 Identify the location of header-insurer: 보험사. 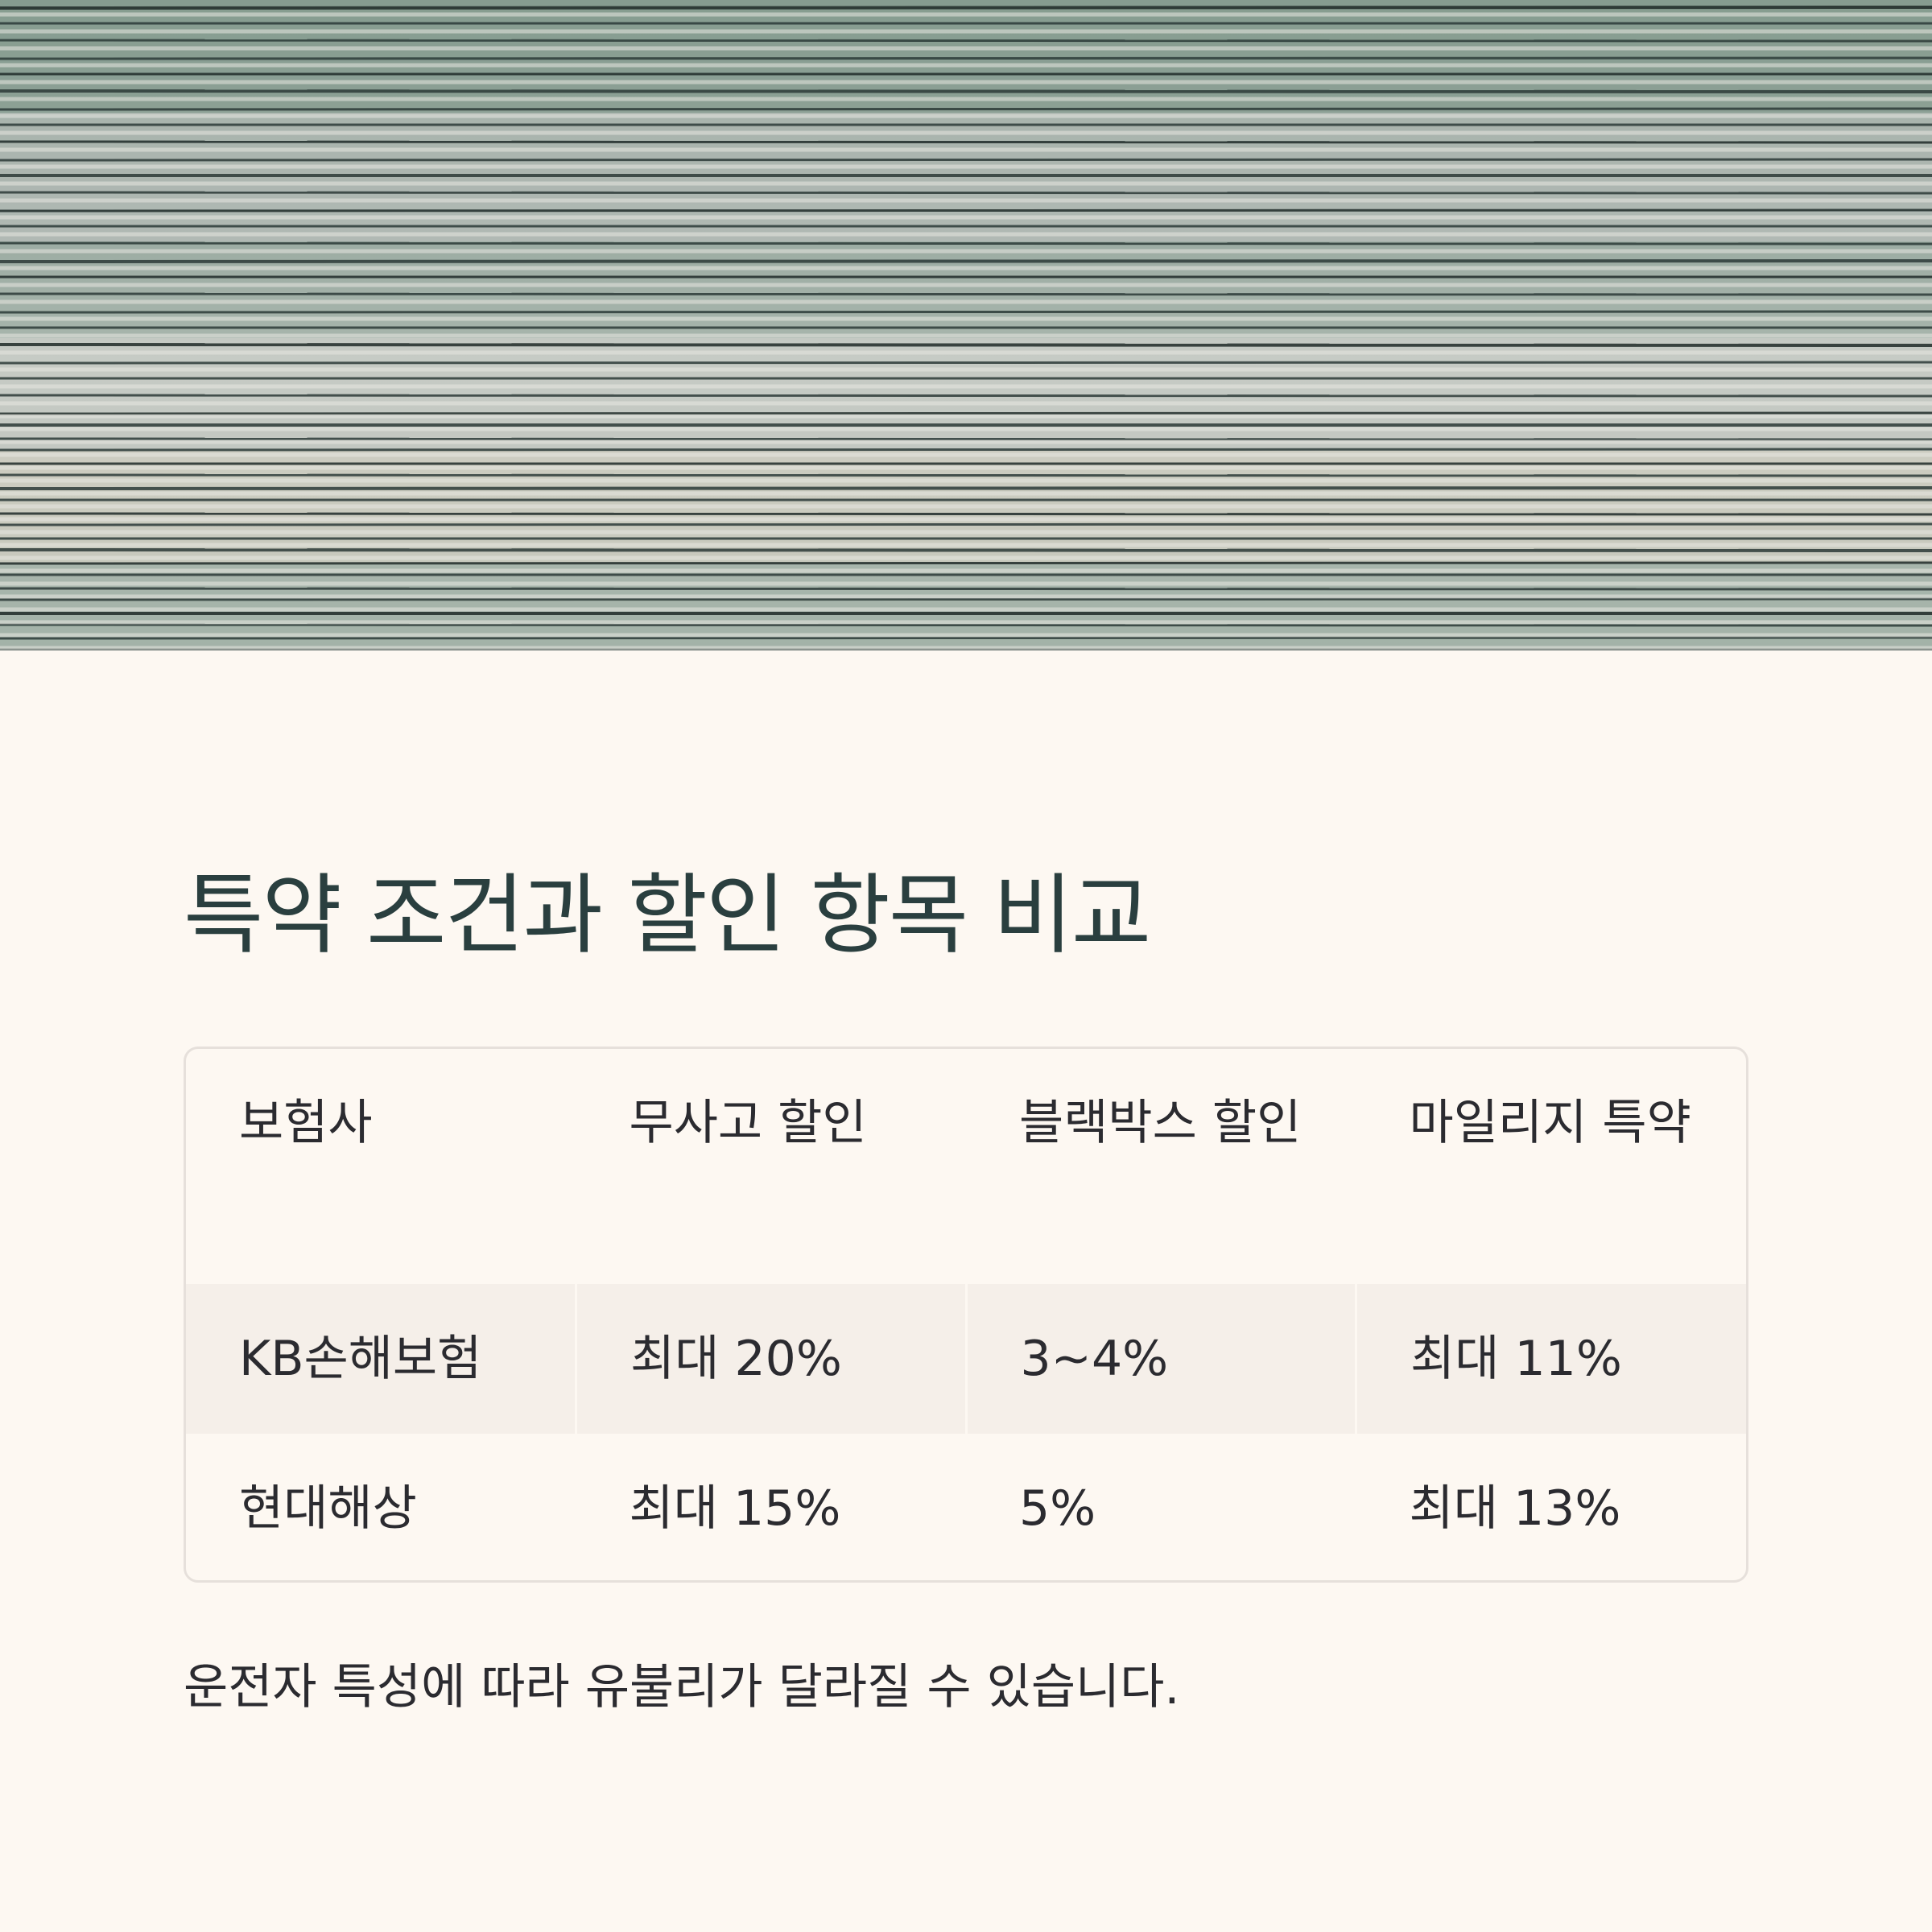
(306, 1123).